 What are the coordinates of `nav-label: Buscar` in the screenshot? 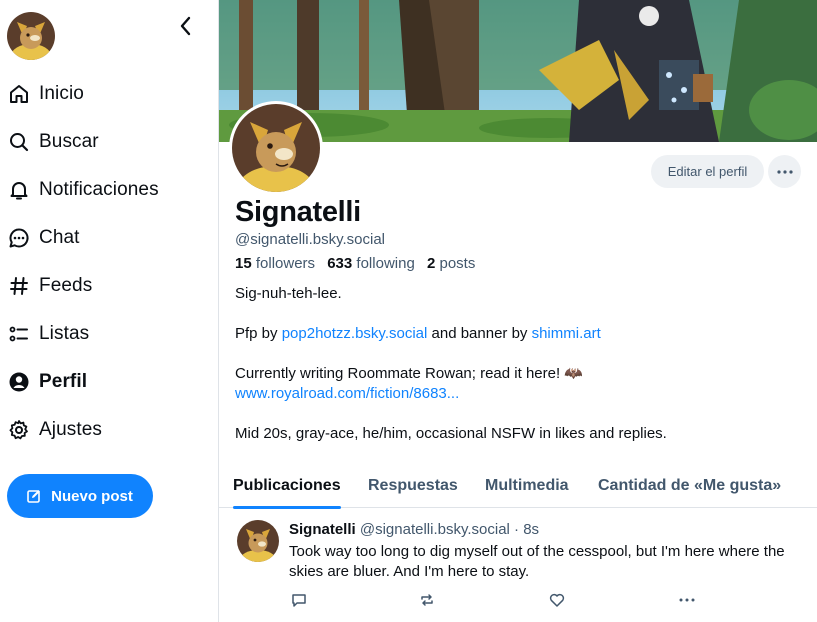 It's located at (69, 141).